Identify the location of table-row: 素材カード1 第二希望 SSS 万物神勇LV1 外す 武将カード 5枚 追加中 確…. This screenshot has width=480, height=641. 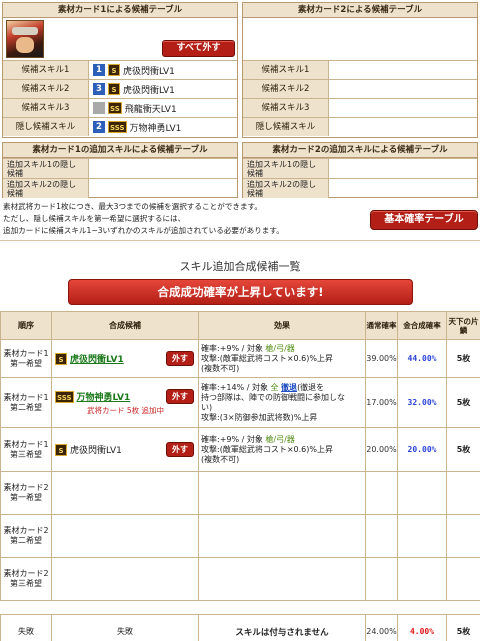
(240, 402).